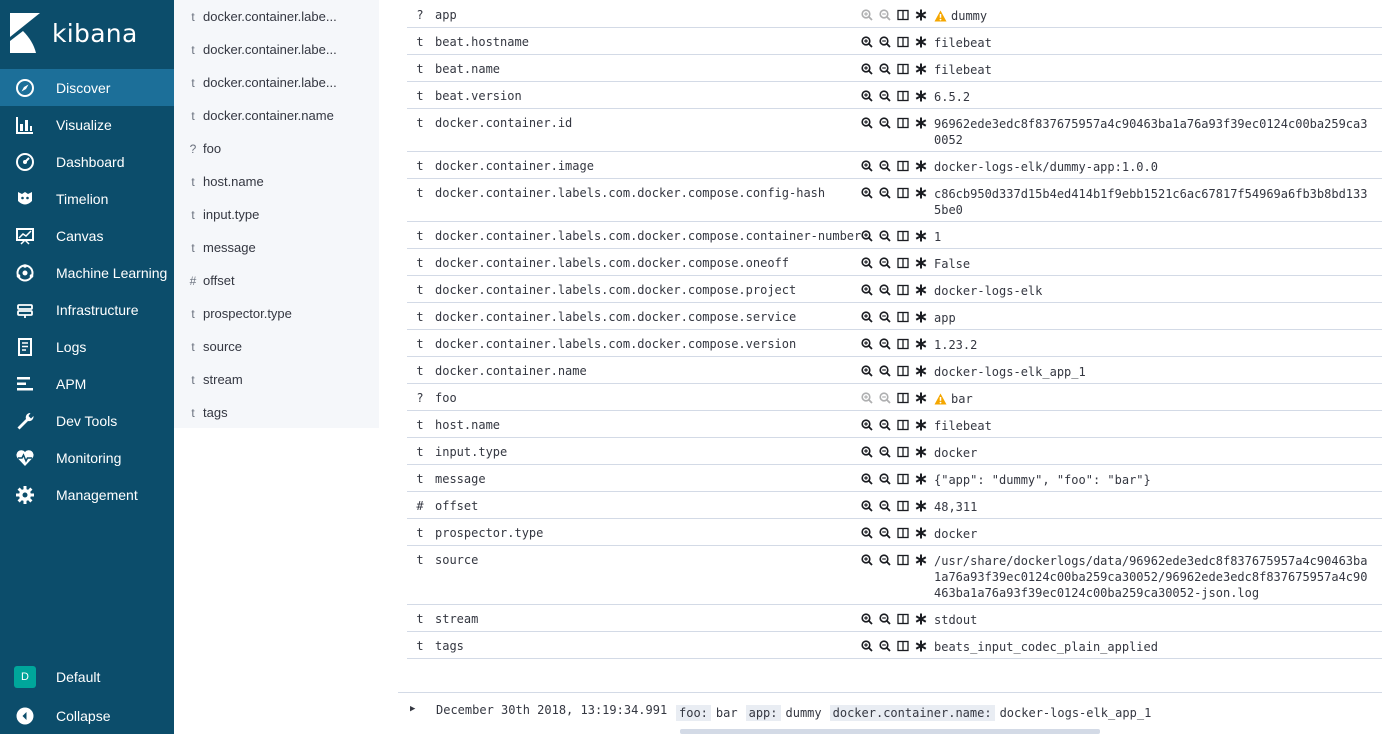 This screenshot has height=735, width=1400. I want to click on field-list-item: t tags, so click(276, 412).